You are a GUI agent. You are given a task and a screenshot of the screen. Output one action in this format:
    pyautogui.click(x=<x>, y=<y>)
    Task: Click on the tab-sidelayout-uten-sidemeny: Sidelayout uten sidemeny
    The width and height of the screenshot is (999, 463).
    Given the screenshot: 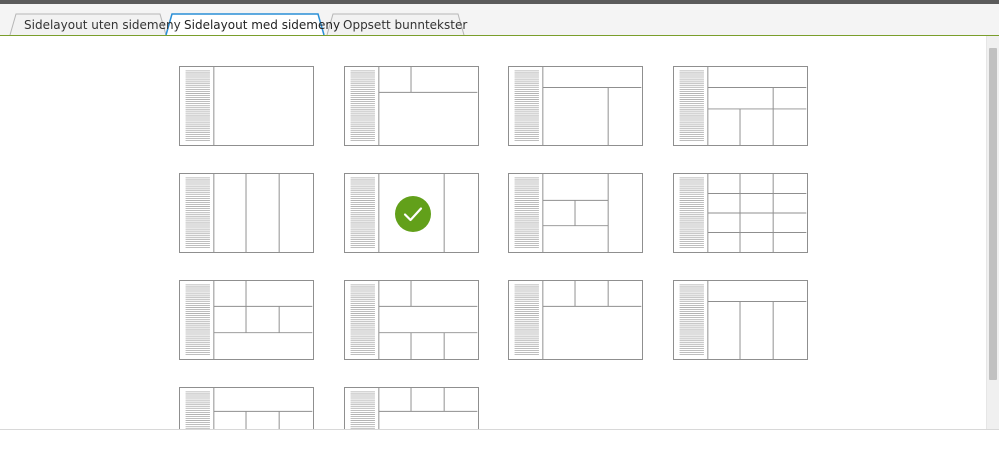 What is the action you would take?
    pyautogui.click(x=102, y=25)
    